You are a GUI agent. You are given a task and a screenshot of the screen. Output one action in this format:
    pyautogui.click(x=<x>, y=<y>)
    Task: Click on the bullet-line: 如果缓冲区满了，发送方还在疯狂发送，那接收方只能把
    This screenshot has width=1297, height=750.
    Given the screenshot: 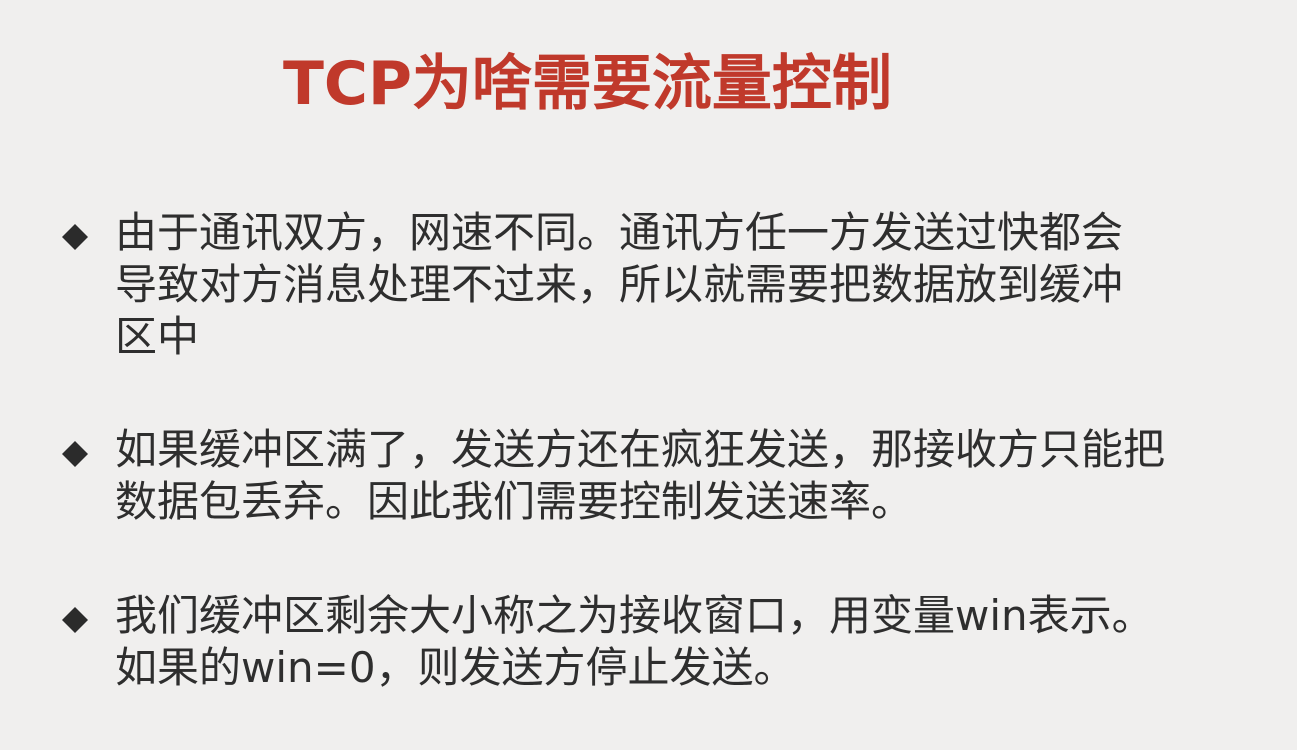 What is the action you would take?
    pyautogui.click(x=640, y=449)
    